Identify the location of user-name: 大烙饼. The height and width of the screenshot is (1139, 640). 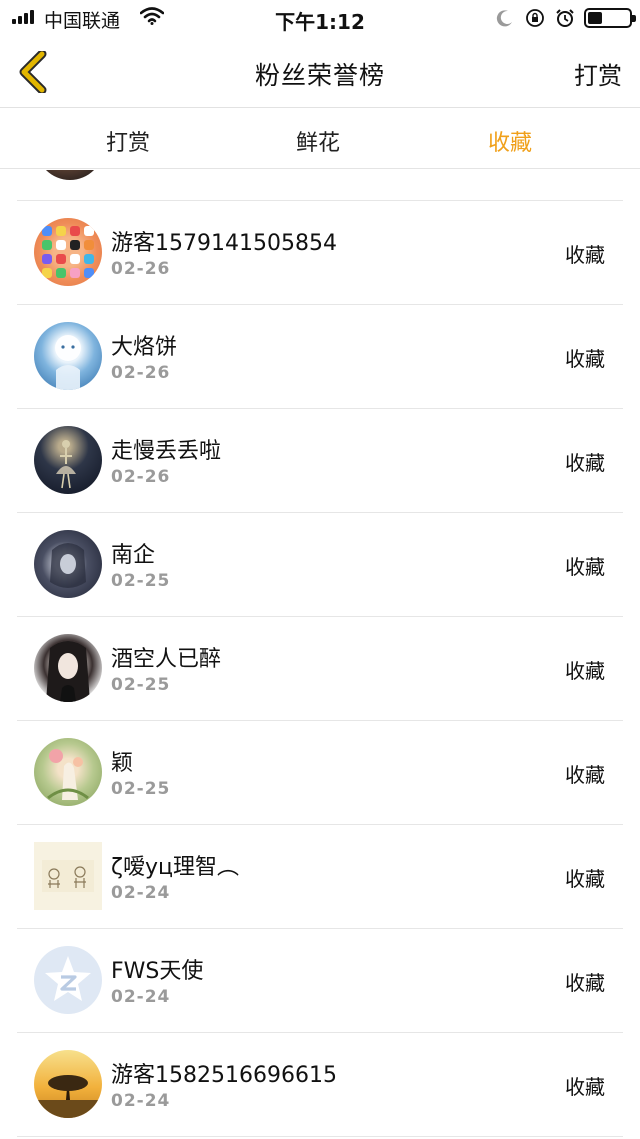
(144, 347).